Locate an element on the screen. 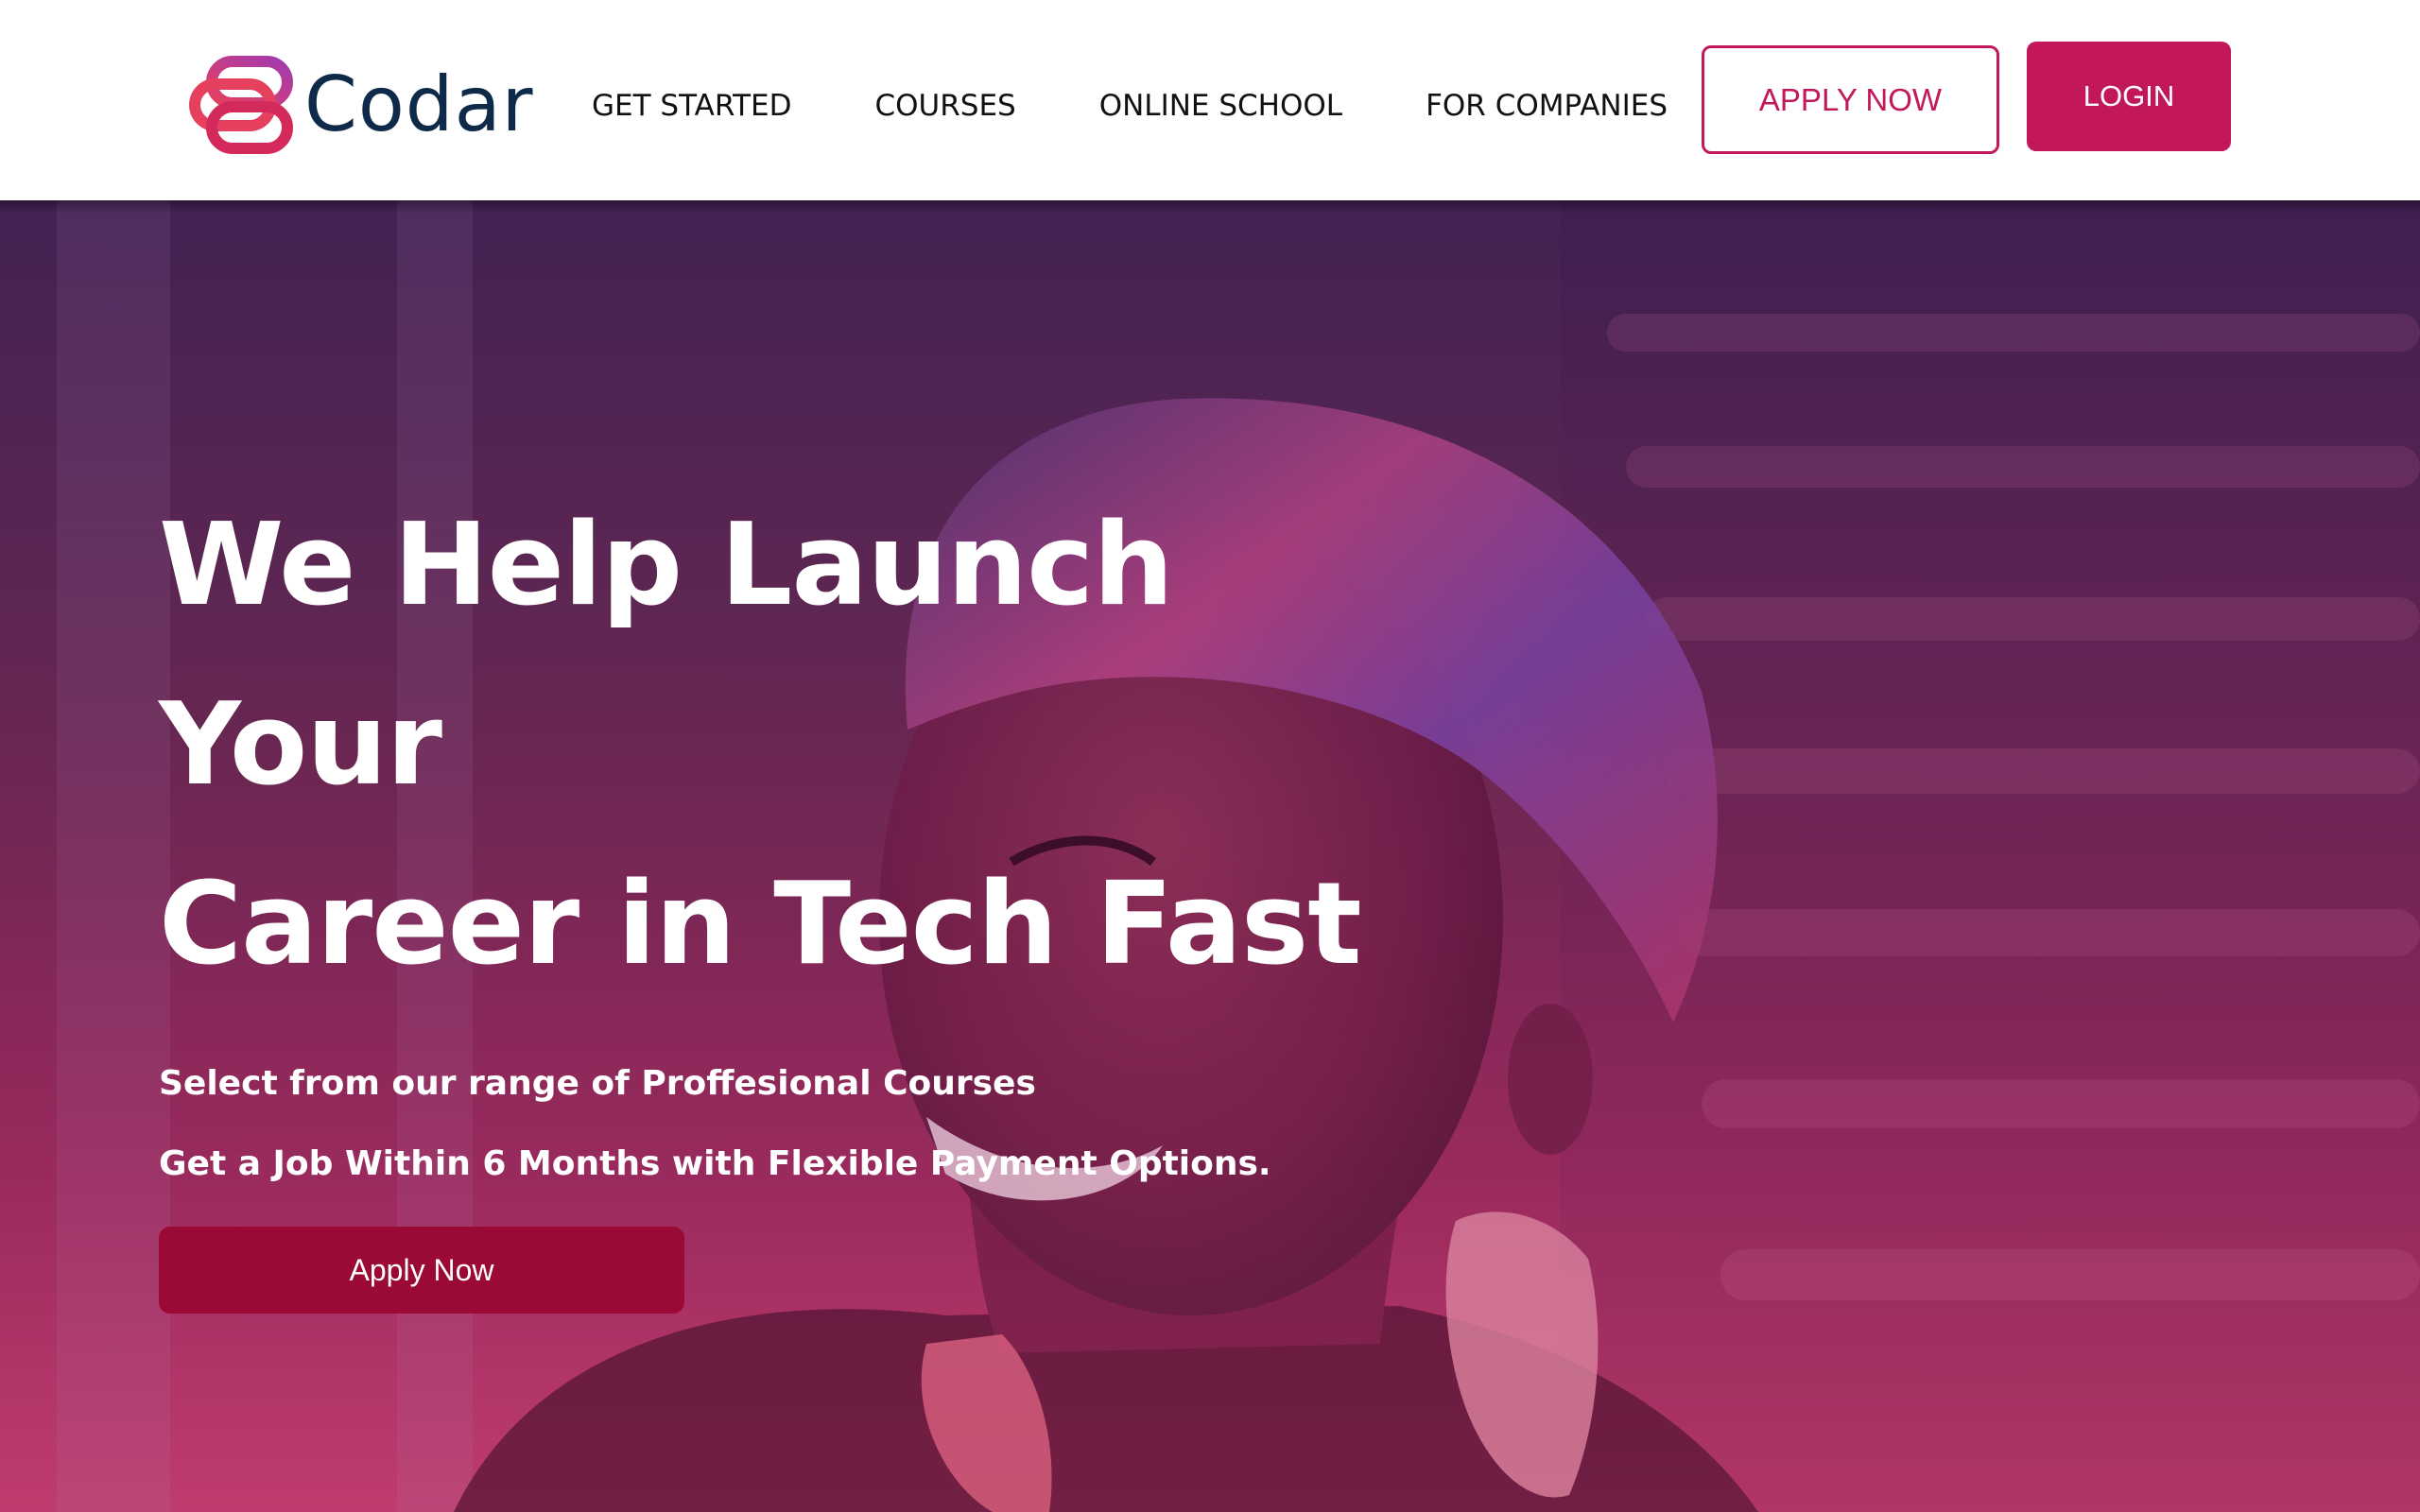 The width and height of the screenshot is (2420, 1512). brand-logo: Codar is located at coordinates (361, 105).